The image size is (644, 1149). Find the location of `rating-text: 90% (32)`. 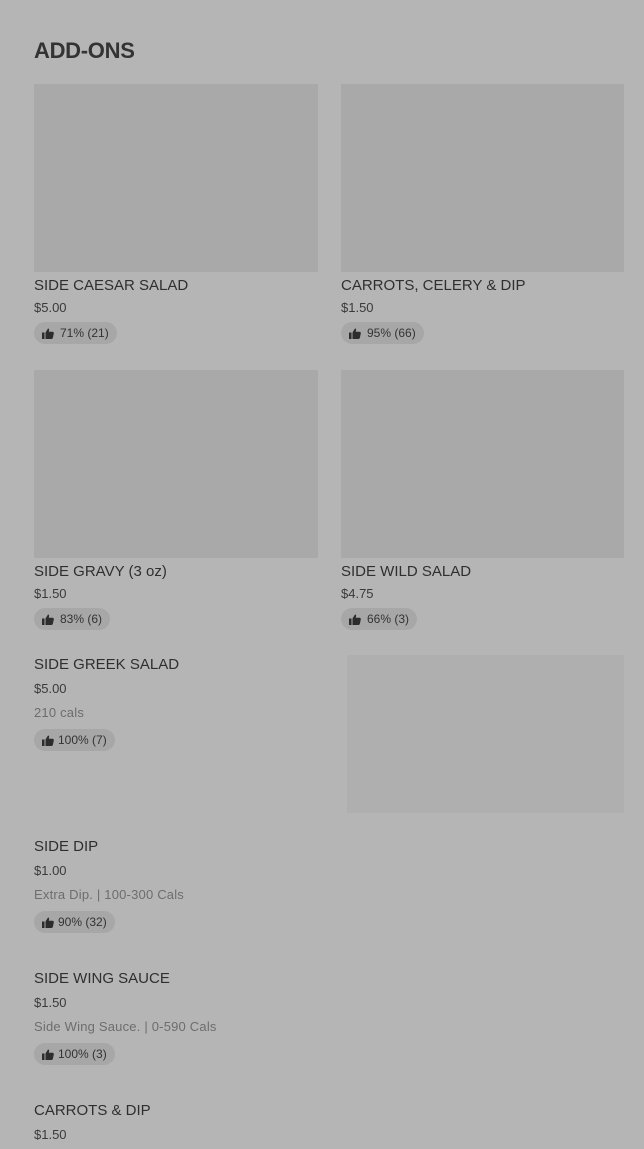

rating-text: 90% (32) is located at coordinates (82, 922).